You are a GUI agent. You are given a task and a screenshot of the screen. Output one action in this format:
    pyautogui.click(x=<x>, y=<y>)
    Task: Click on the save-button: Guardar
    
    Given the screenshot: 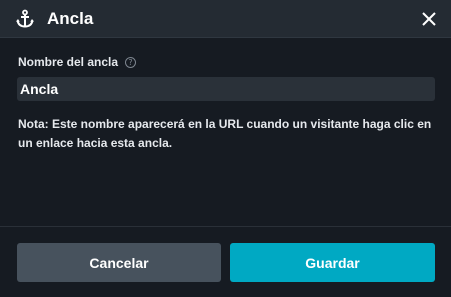 What is the action you would take?
    pyautogui.click(x=332, y=262)
    